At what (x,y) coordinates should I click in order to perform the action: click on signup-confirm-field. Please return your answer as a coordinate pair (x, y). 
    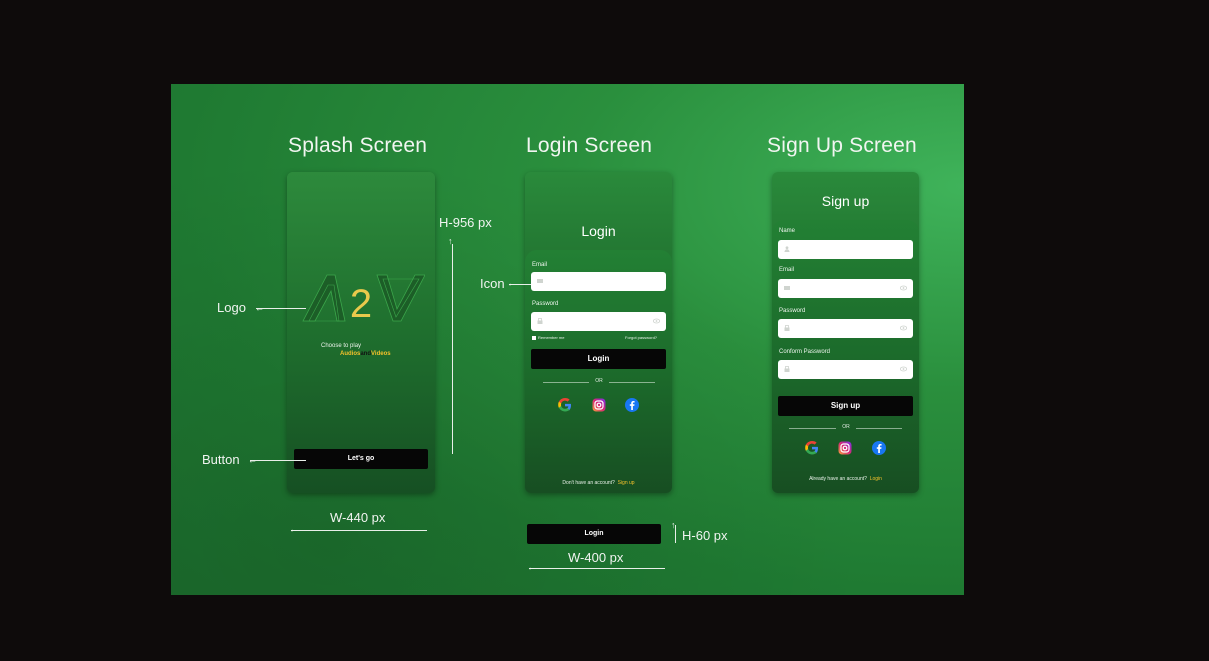
    Looking at the image, I should click on (845, 369).